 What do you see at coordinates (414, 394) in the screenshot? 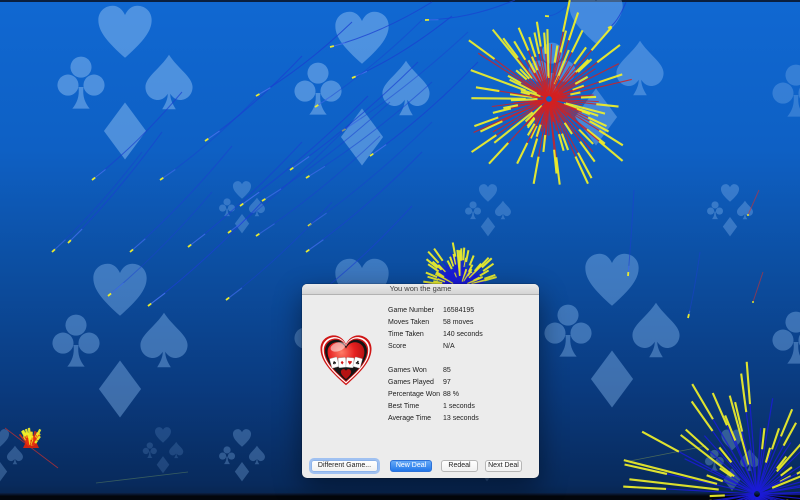
I see `stat-label: Percentage Won` at bounding box center [414, 394].